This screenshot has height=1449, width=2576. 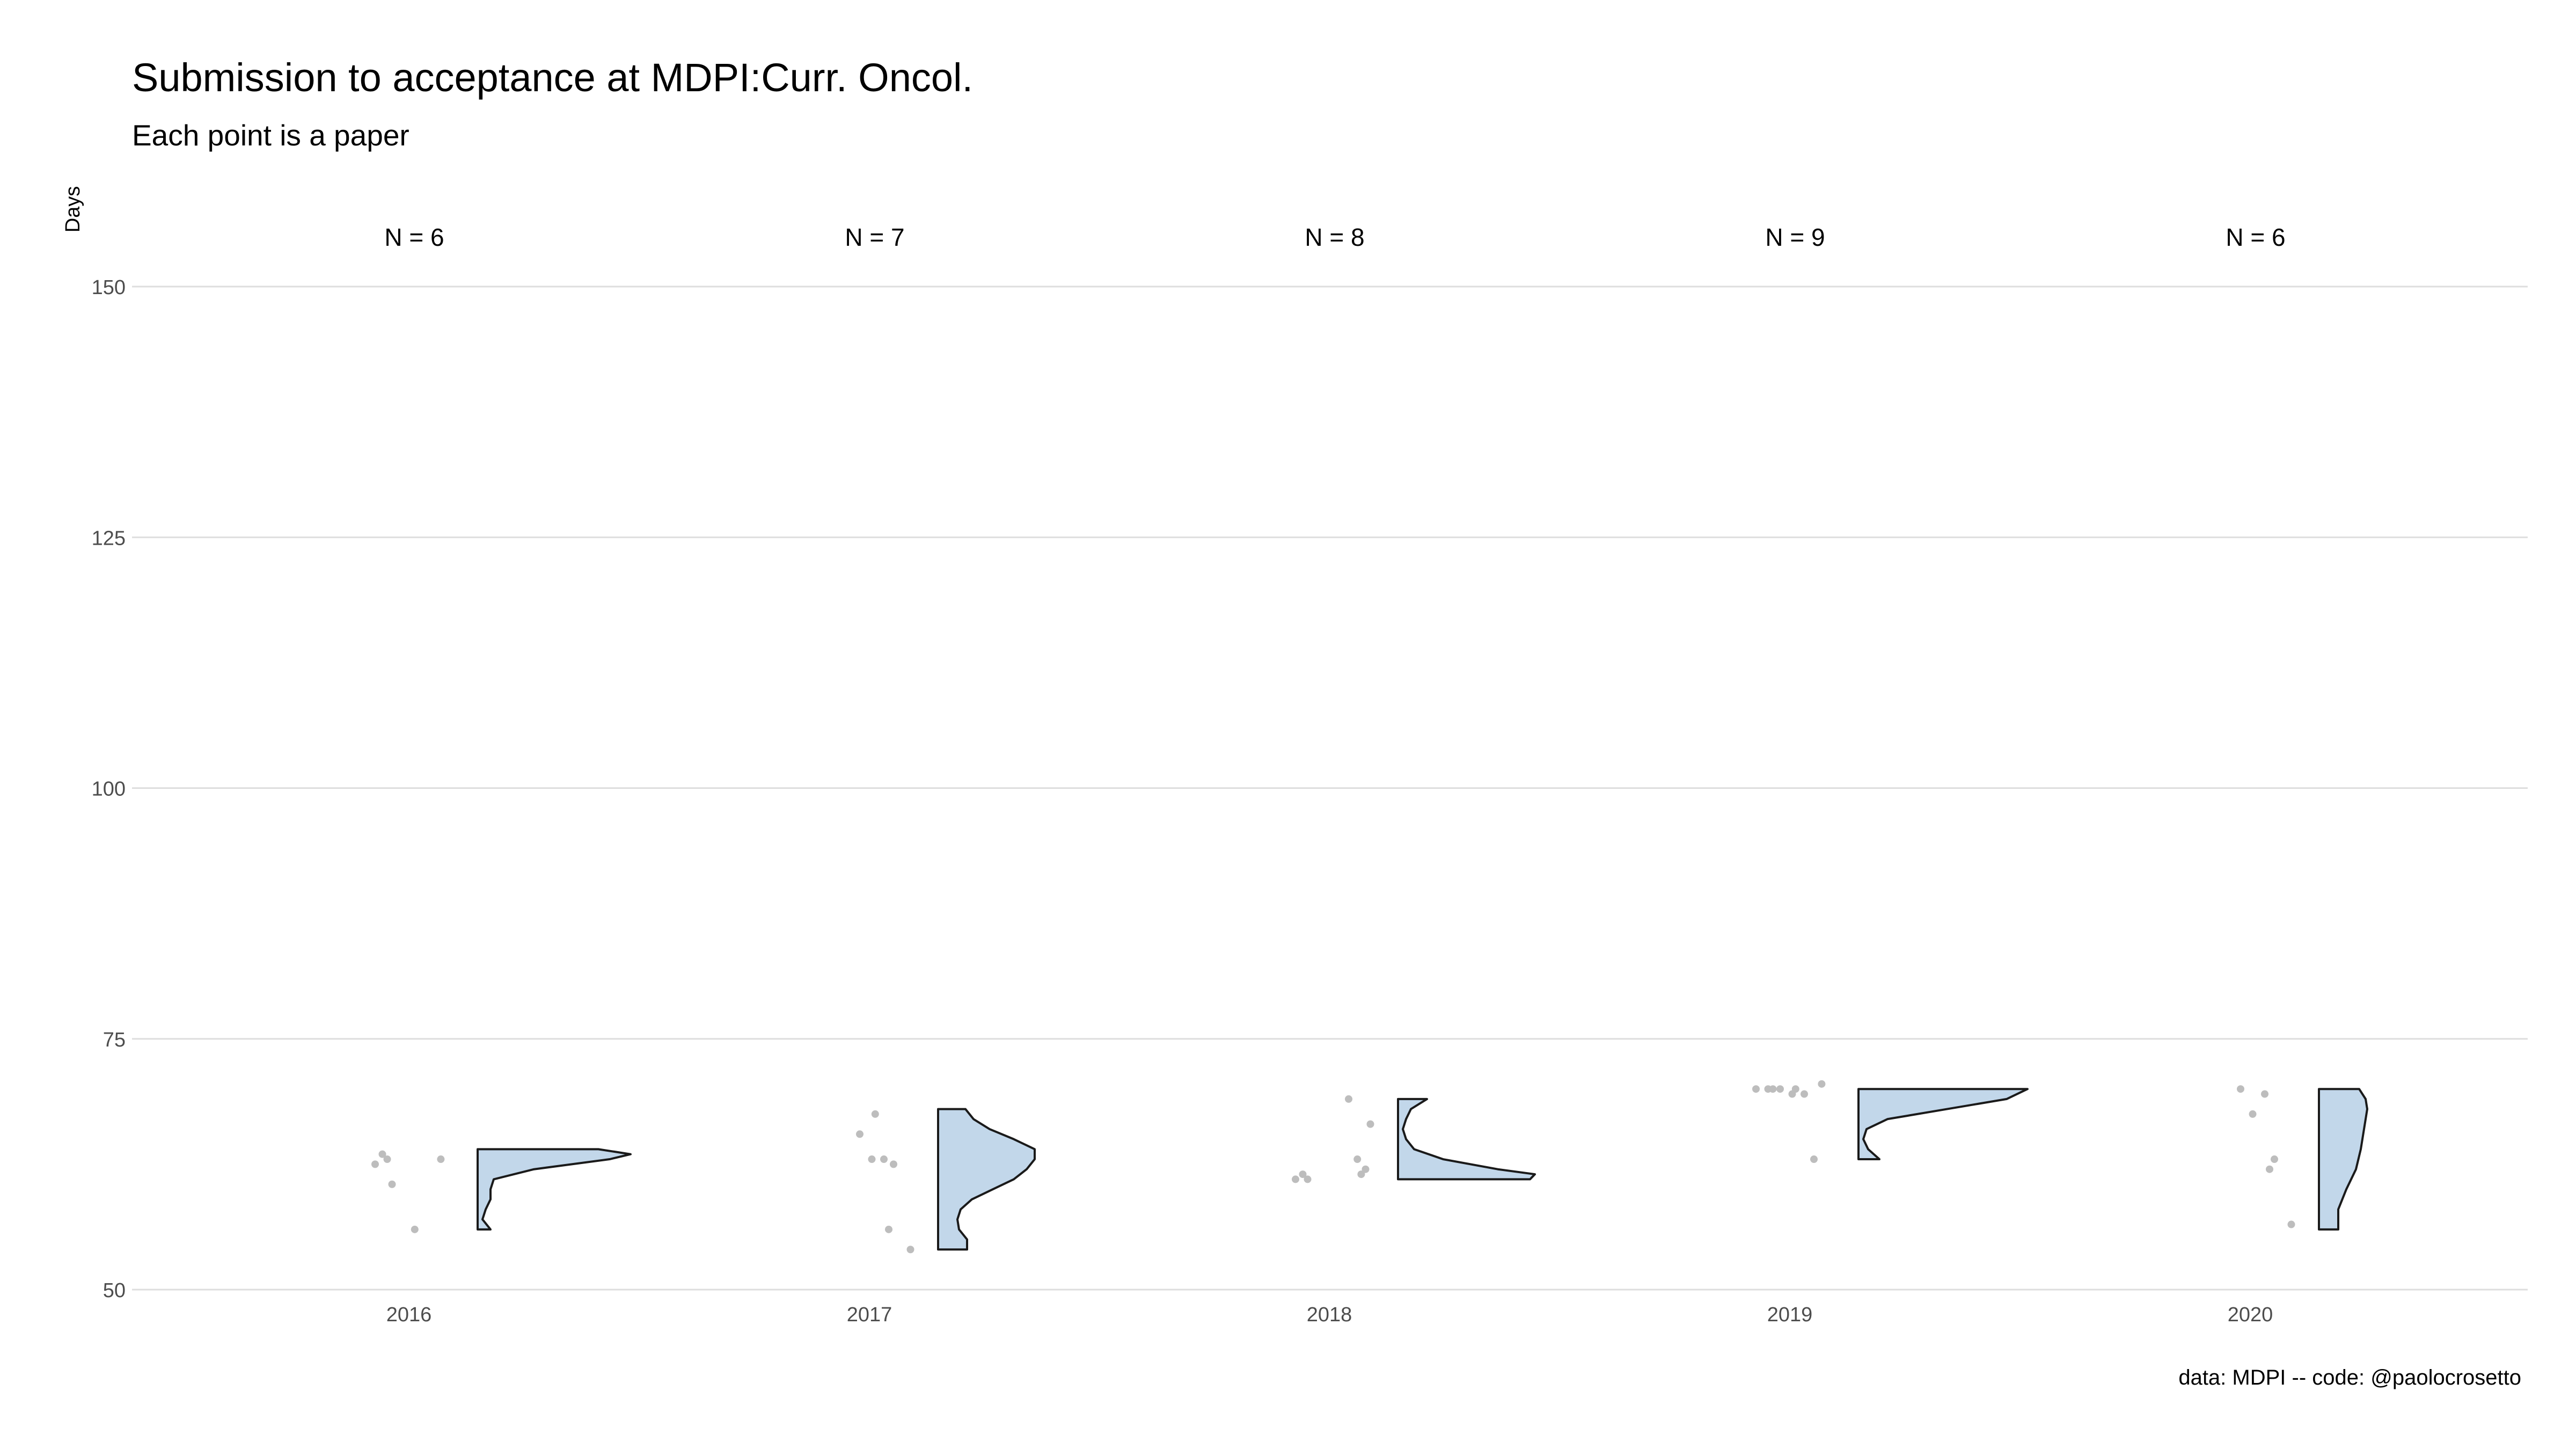 I want to click on y-axis-label: Days, so click(x=73, y=209).